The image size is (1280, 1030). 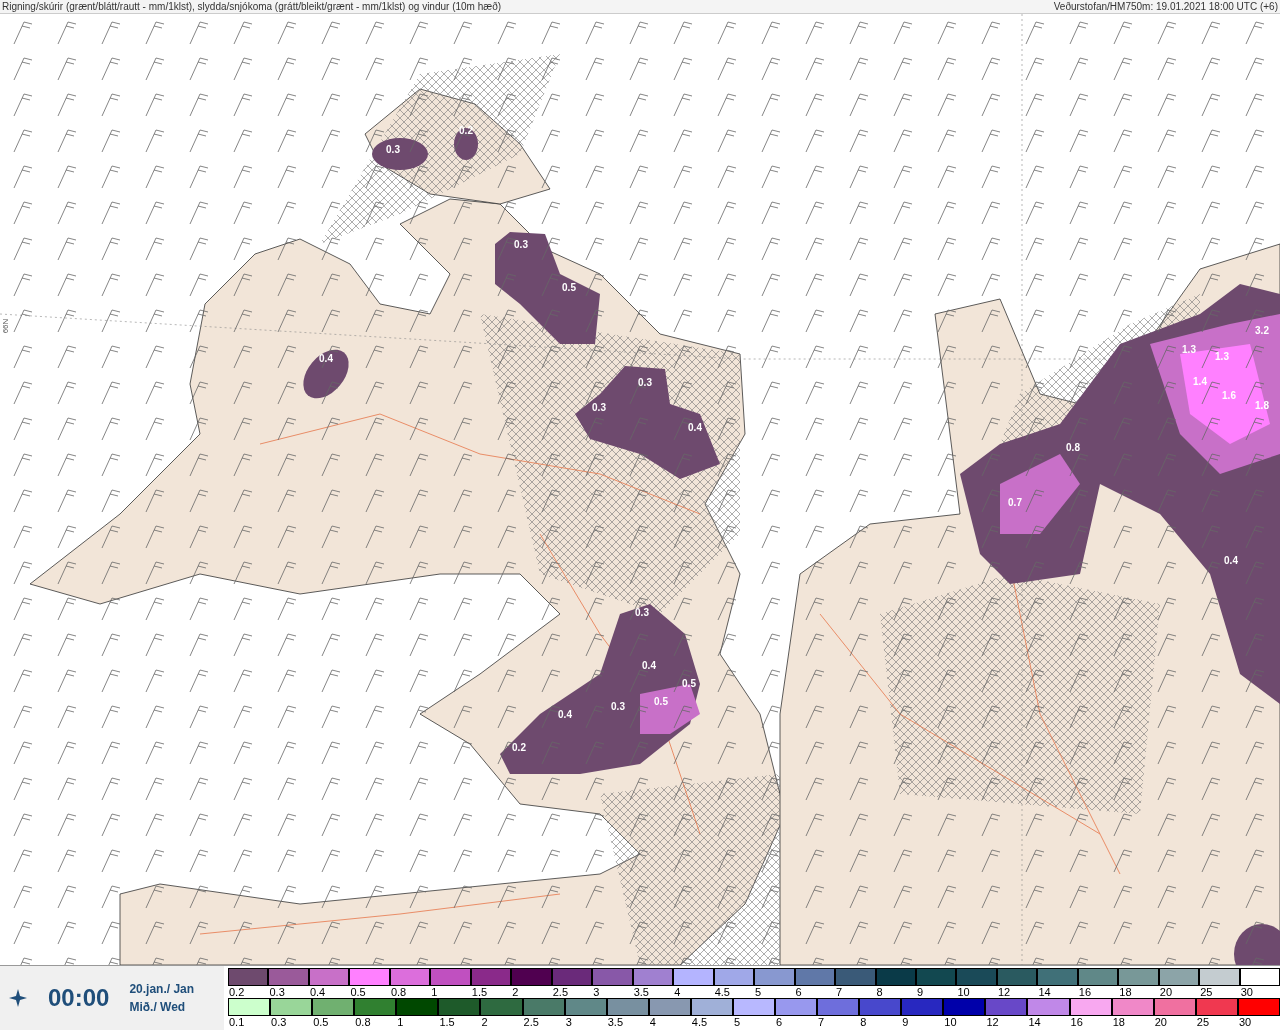 I want to click on forecast-weekday: Mið./ Wed, so click(x=158, y=1007).